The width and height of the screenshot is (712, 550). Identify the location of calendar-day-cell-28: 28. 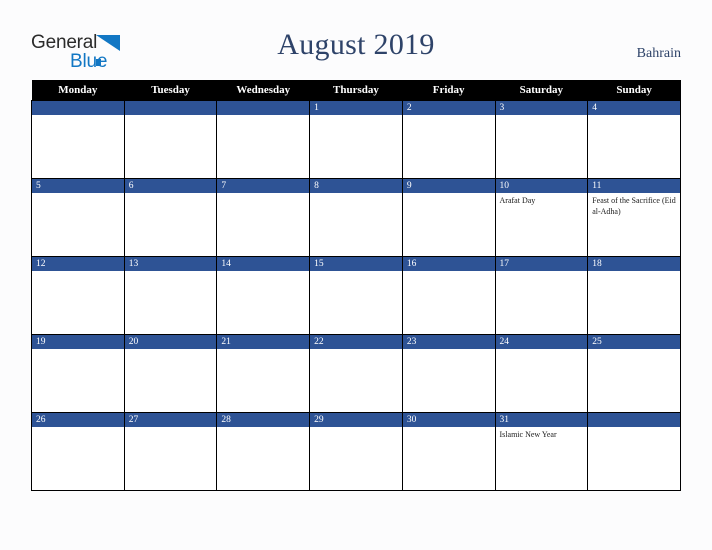
(263, 451).